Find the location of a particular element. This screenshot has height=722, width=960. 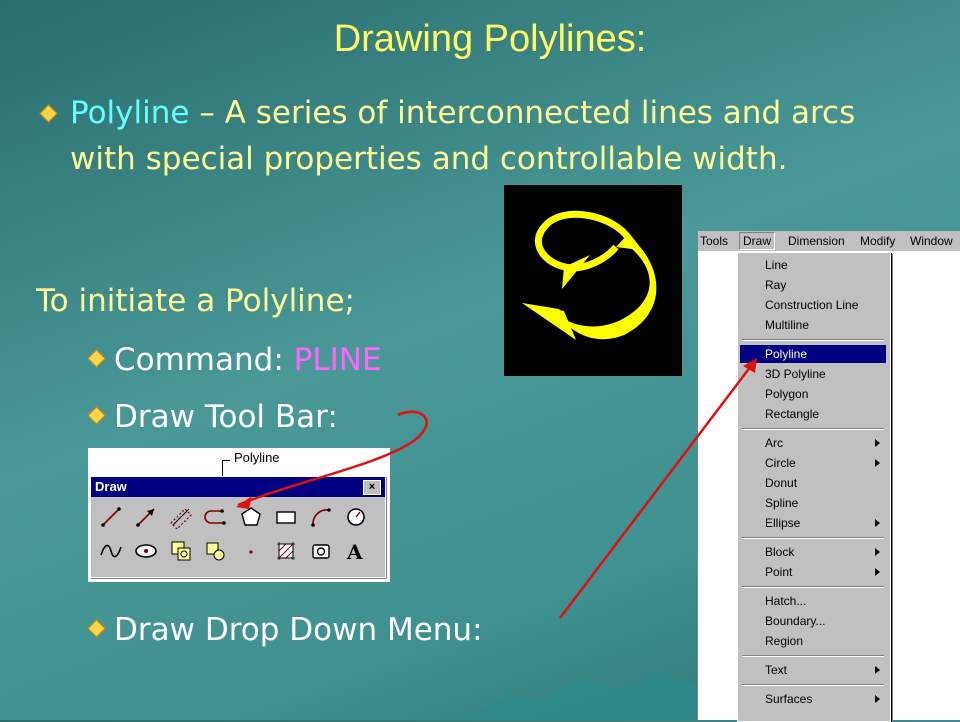

menu-item-label: Surfaces is located at coordinates (789, 699).